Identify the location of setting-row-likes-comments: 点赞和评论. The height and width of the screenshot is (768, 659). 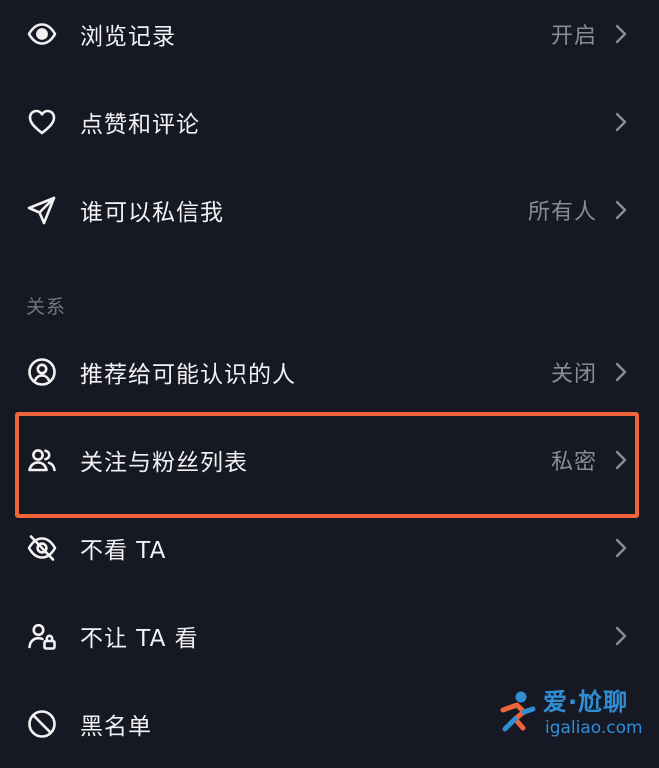
(329, 122).